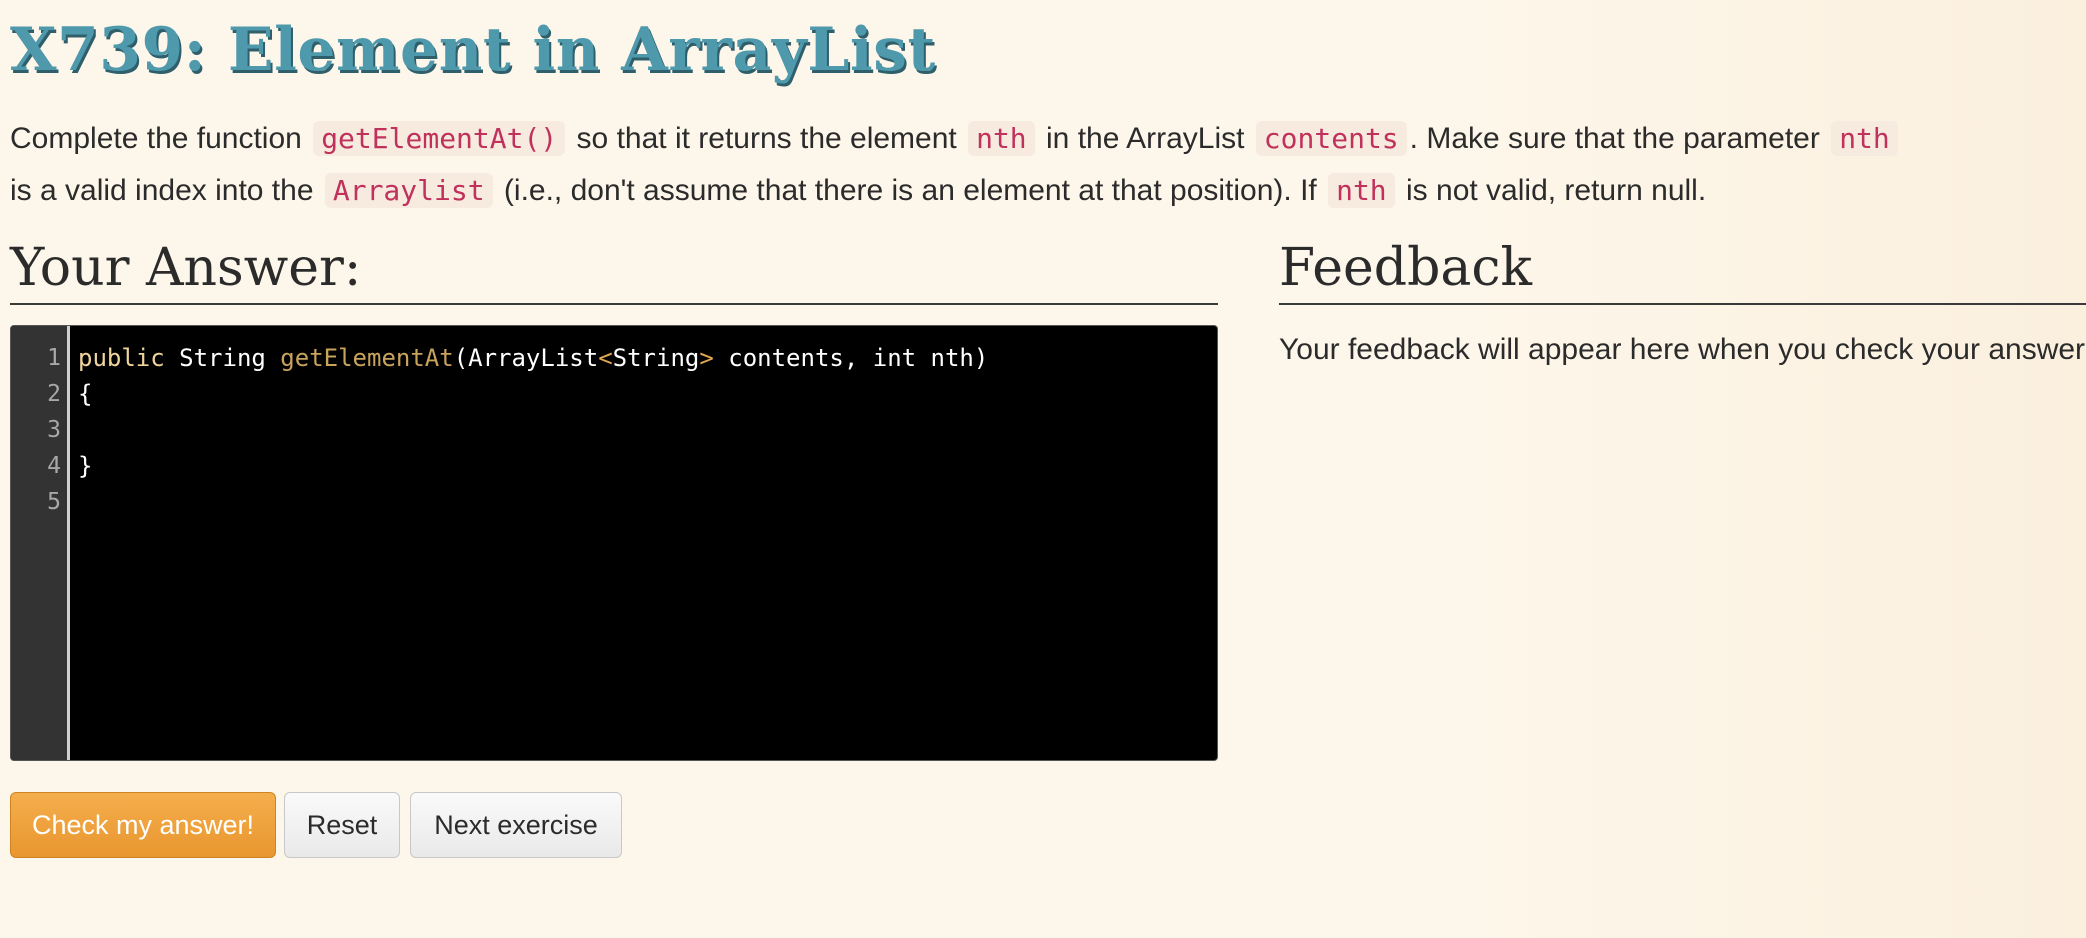 This screenshot has width=2086, height=938. Describe the element at coordinates (706, 358) in the screenshot. I see `code-angle-bracket: >` at that location.